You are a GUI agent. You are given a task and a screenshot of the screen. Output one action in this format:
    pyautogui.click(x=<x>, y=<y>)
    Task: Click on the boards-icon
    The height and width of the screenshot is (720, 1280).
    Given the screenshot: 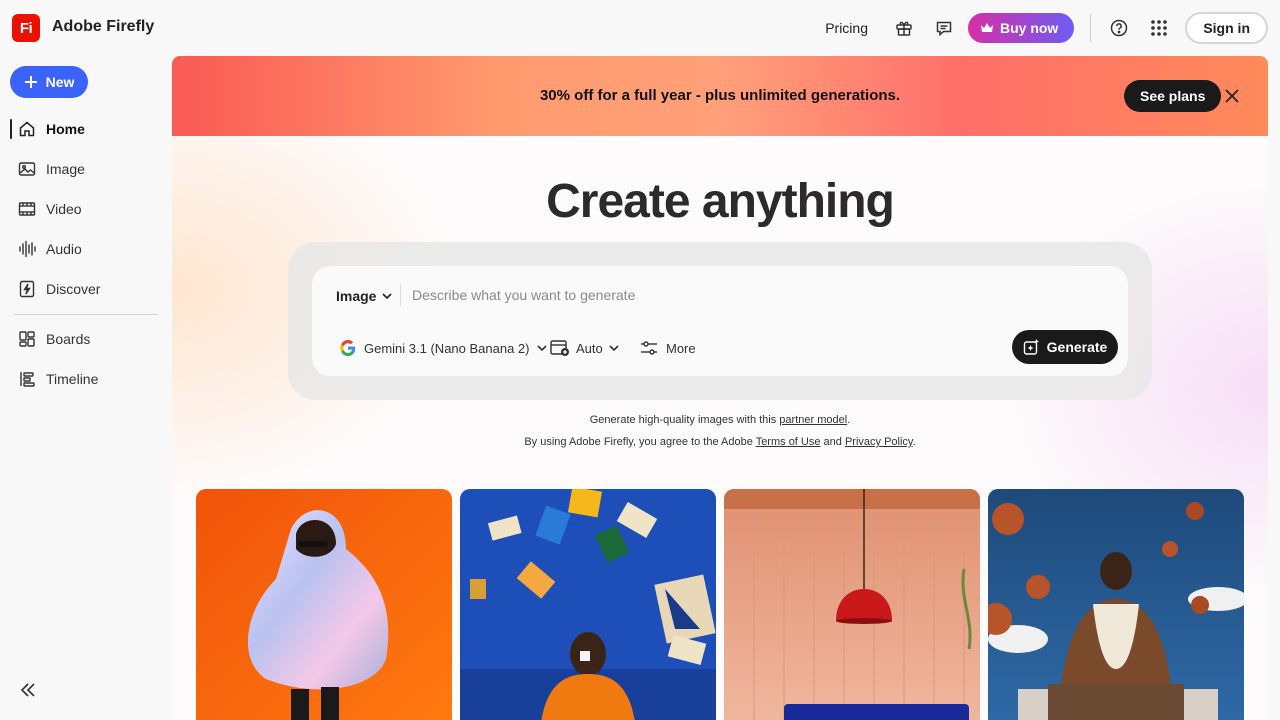 What is the action you would take?
    pyautogui.click(x=27, y=339)
    